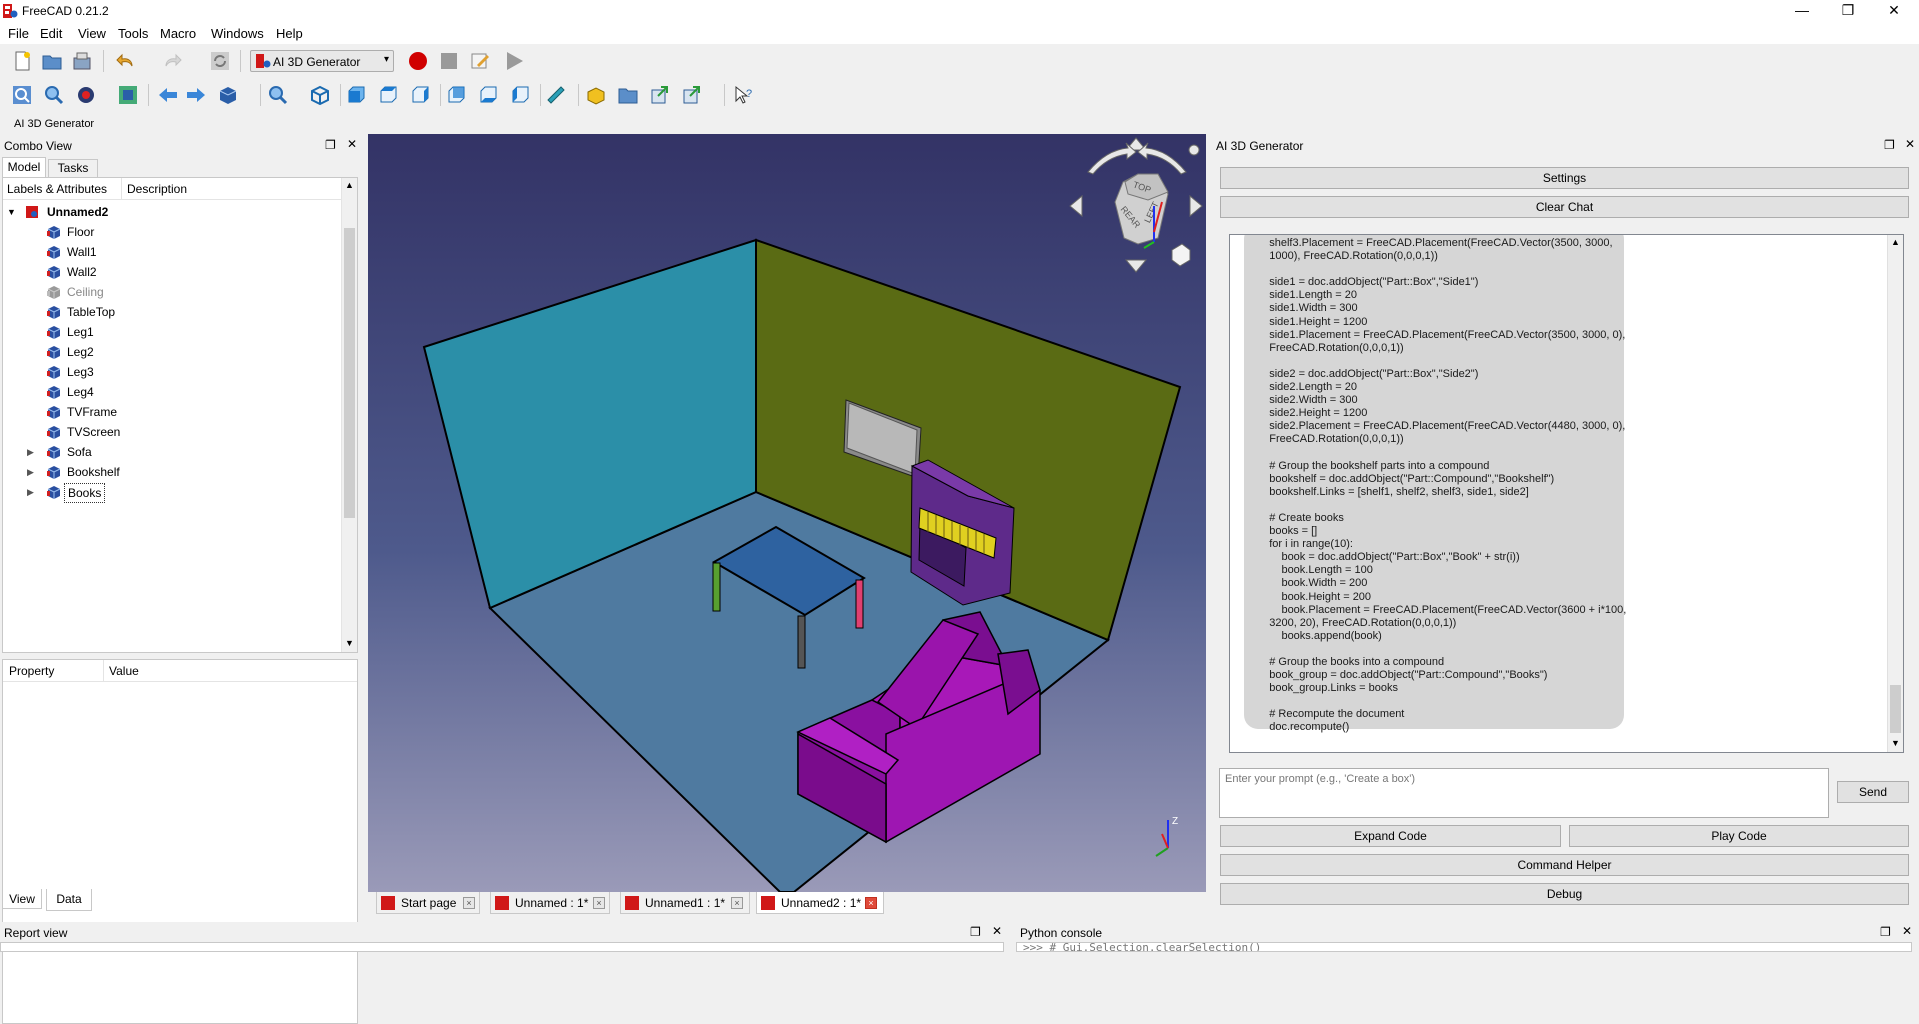  What do you see at coordinates (356, 95) in the screenshot?
I see `view-front-button` at bounding box center [356, 95].